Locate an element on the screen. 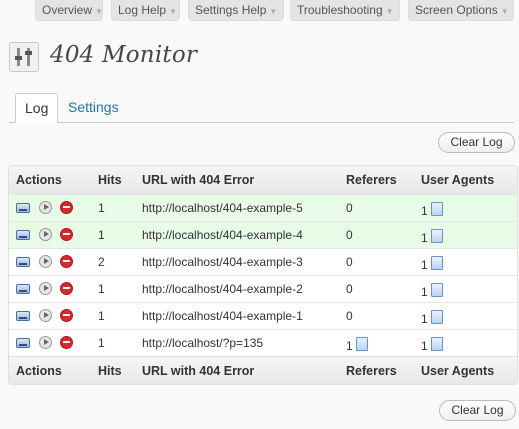  column-header-actions: Actions is located at coordinates (39, 180).